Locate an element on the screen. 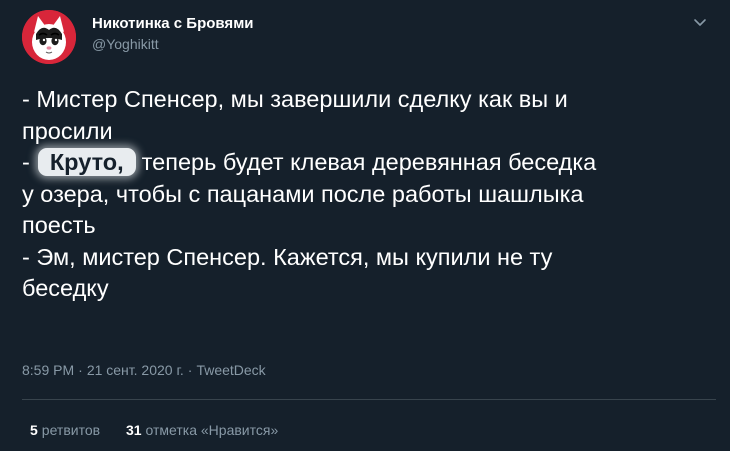 This screenshot has height=451, width=730. tweet-line-rest: теперь будет клевая деревянная беседка is located at coordinates (369, 162).